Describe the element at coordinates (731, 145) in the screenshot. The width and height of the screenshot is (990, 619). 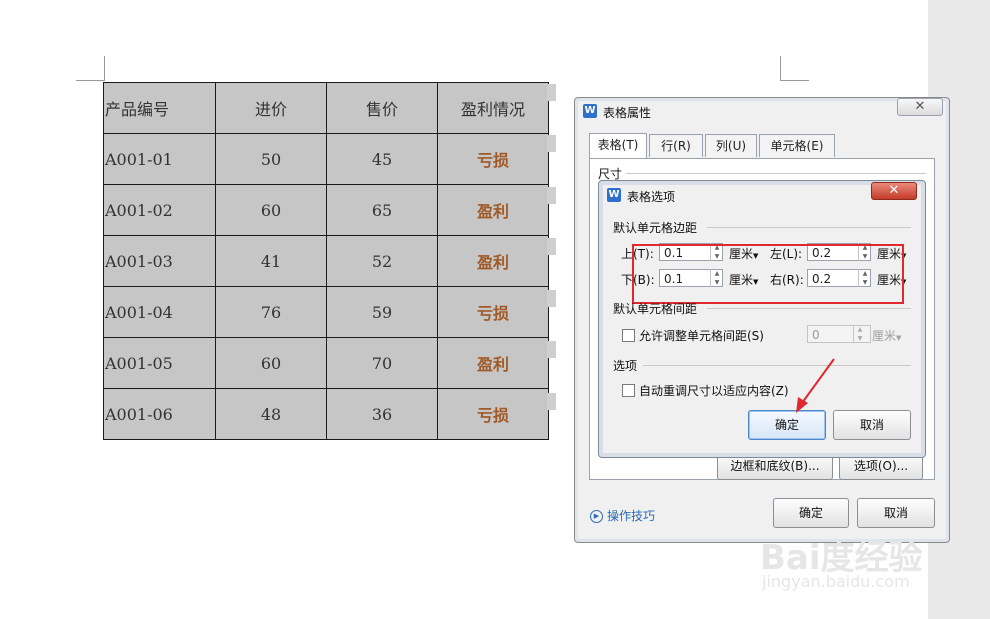
I see `tab-column: 列(U)` at that location.